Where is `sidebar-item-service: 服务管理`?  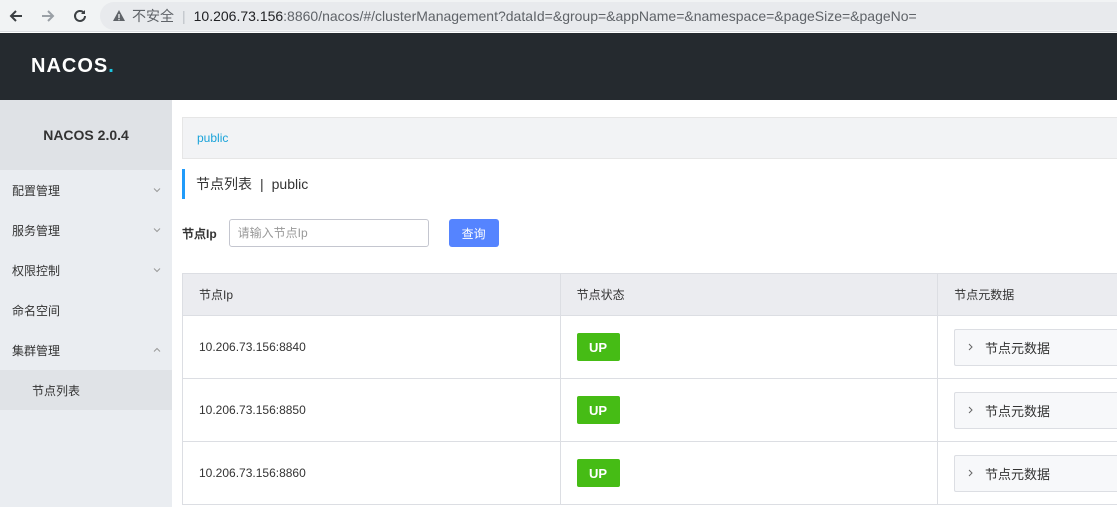
sidebar-item-service: 服务管理 is located at coordinates (86, 230).